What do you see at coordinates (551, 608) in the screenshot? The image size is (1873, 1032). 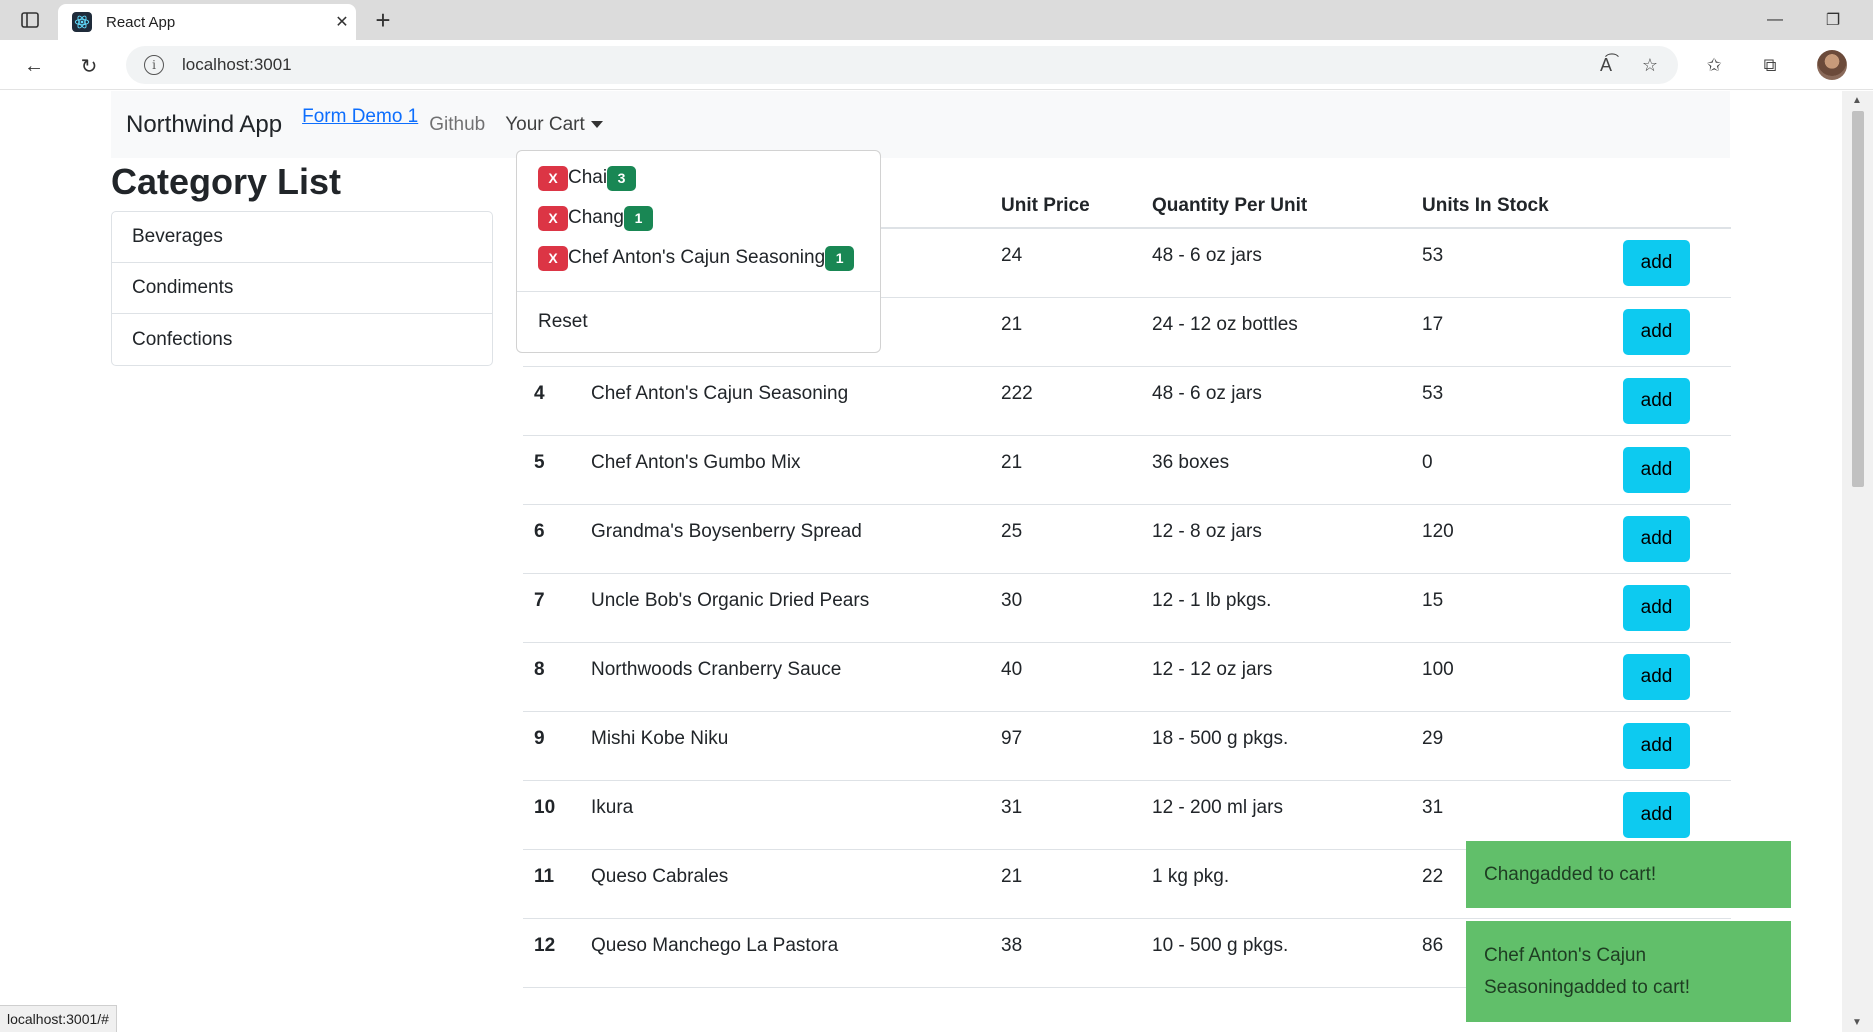 I see `product-id: 7` at bounding box center [551, 608].